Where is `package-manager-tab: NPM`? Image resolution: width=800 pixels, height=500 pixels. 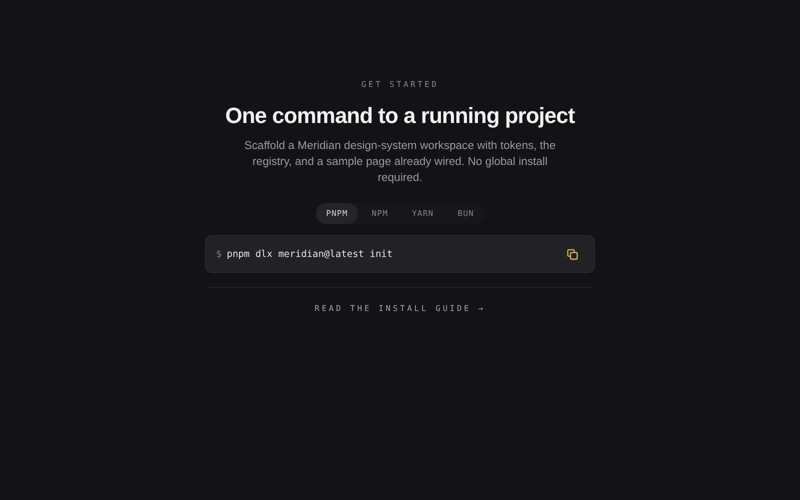
package-manager-tab: NPM is located at coordinates (380, 213).